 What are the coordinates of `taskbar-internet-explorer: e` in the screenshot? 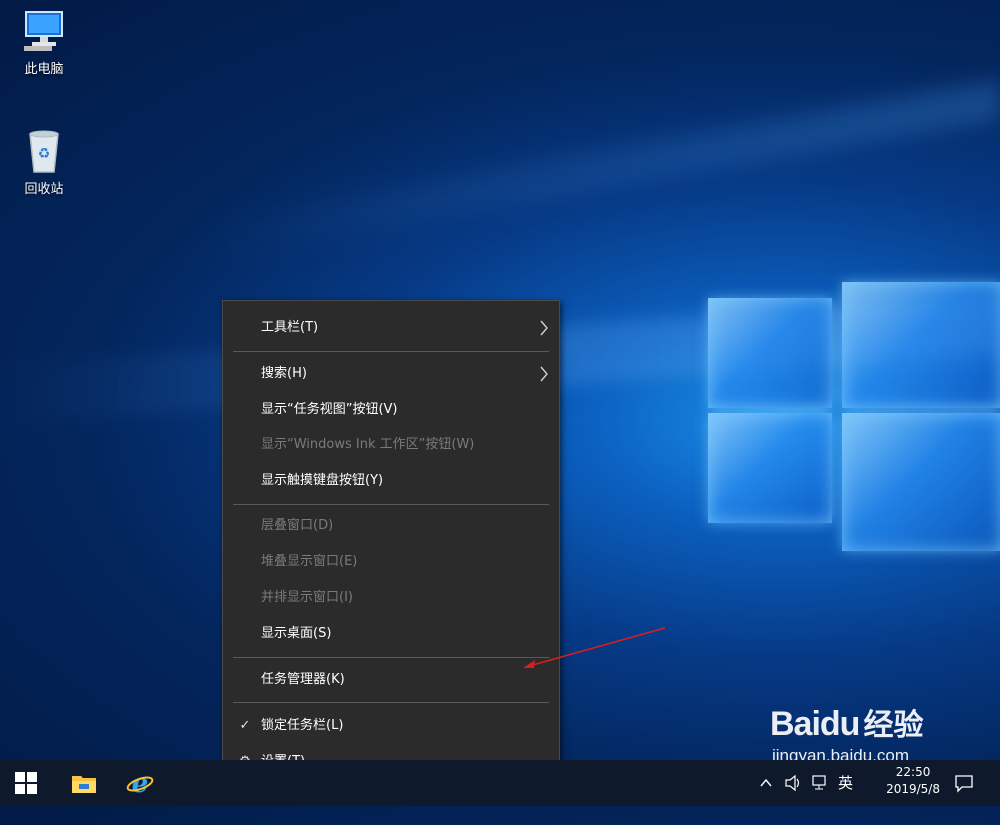 It's located at (140, 783).